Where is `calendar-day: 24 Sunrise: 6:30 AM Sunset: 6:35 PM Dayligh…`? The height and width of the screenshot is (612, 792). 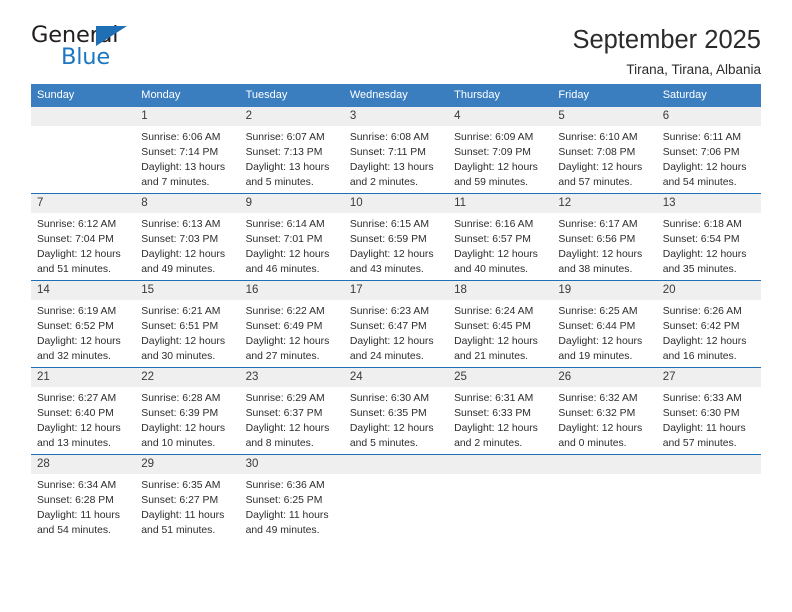
calendar-day: 24 Sunrise: 6:30 AM Sunset: 6:35 PM Dayligh… is located at coordinates (396, 411).